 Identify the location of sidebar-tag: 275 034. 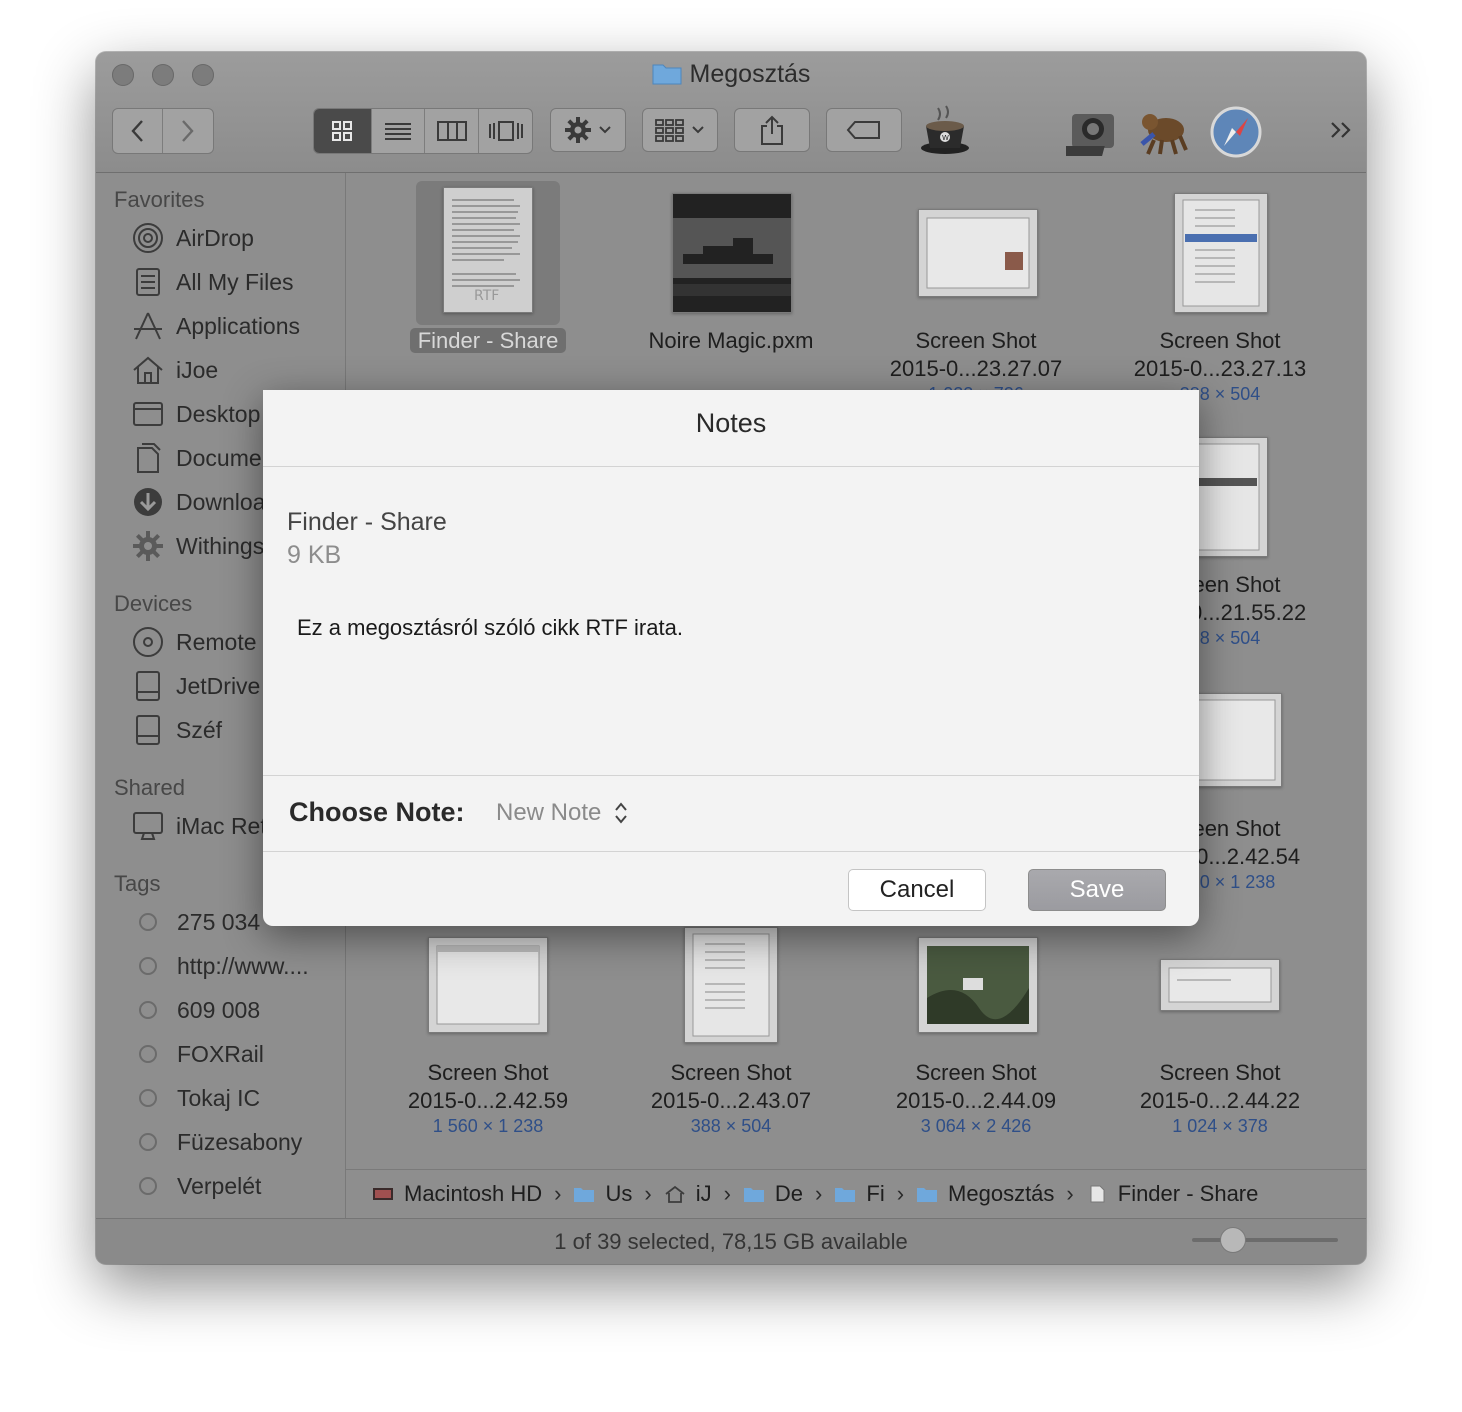
(196, 922).